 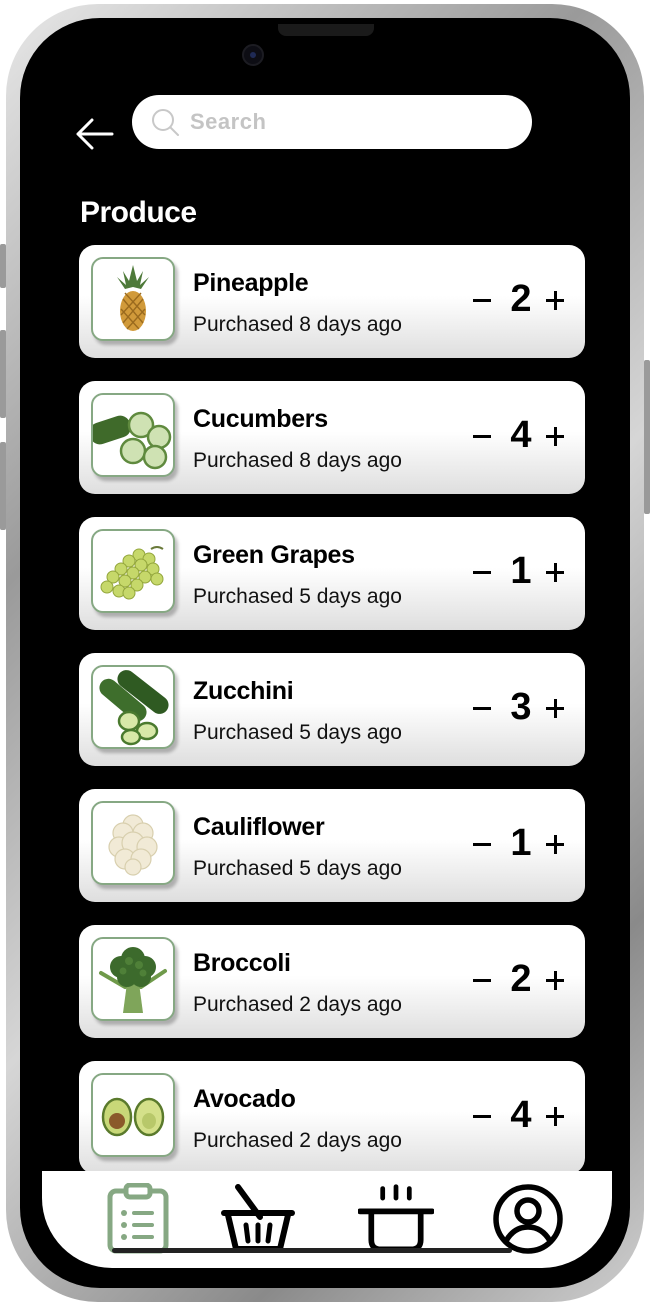 What do you see at coordinates (332, 437) in the screenshot?
I see `list-item: Cucumbers Purchased 8 days ago 4` at bounding box center [332, 437].